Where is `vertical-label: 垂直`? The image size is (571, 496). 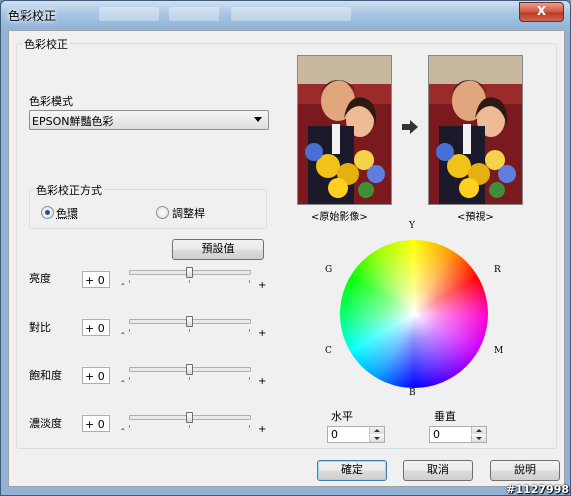
vertical-label: 垂直 is located at coordinates (445, 416).